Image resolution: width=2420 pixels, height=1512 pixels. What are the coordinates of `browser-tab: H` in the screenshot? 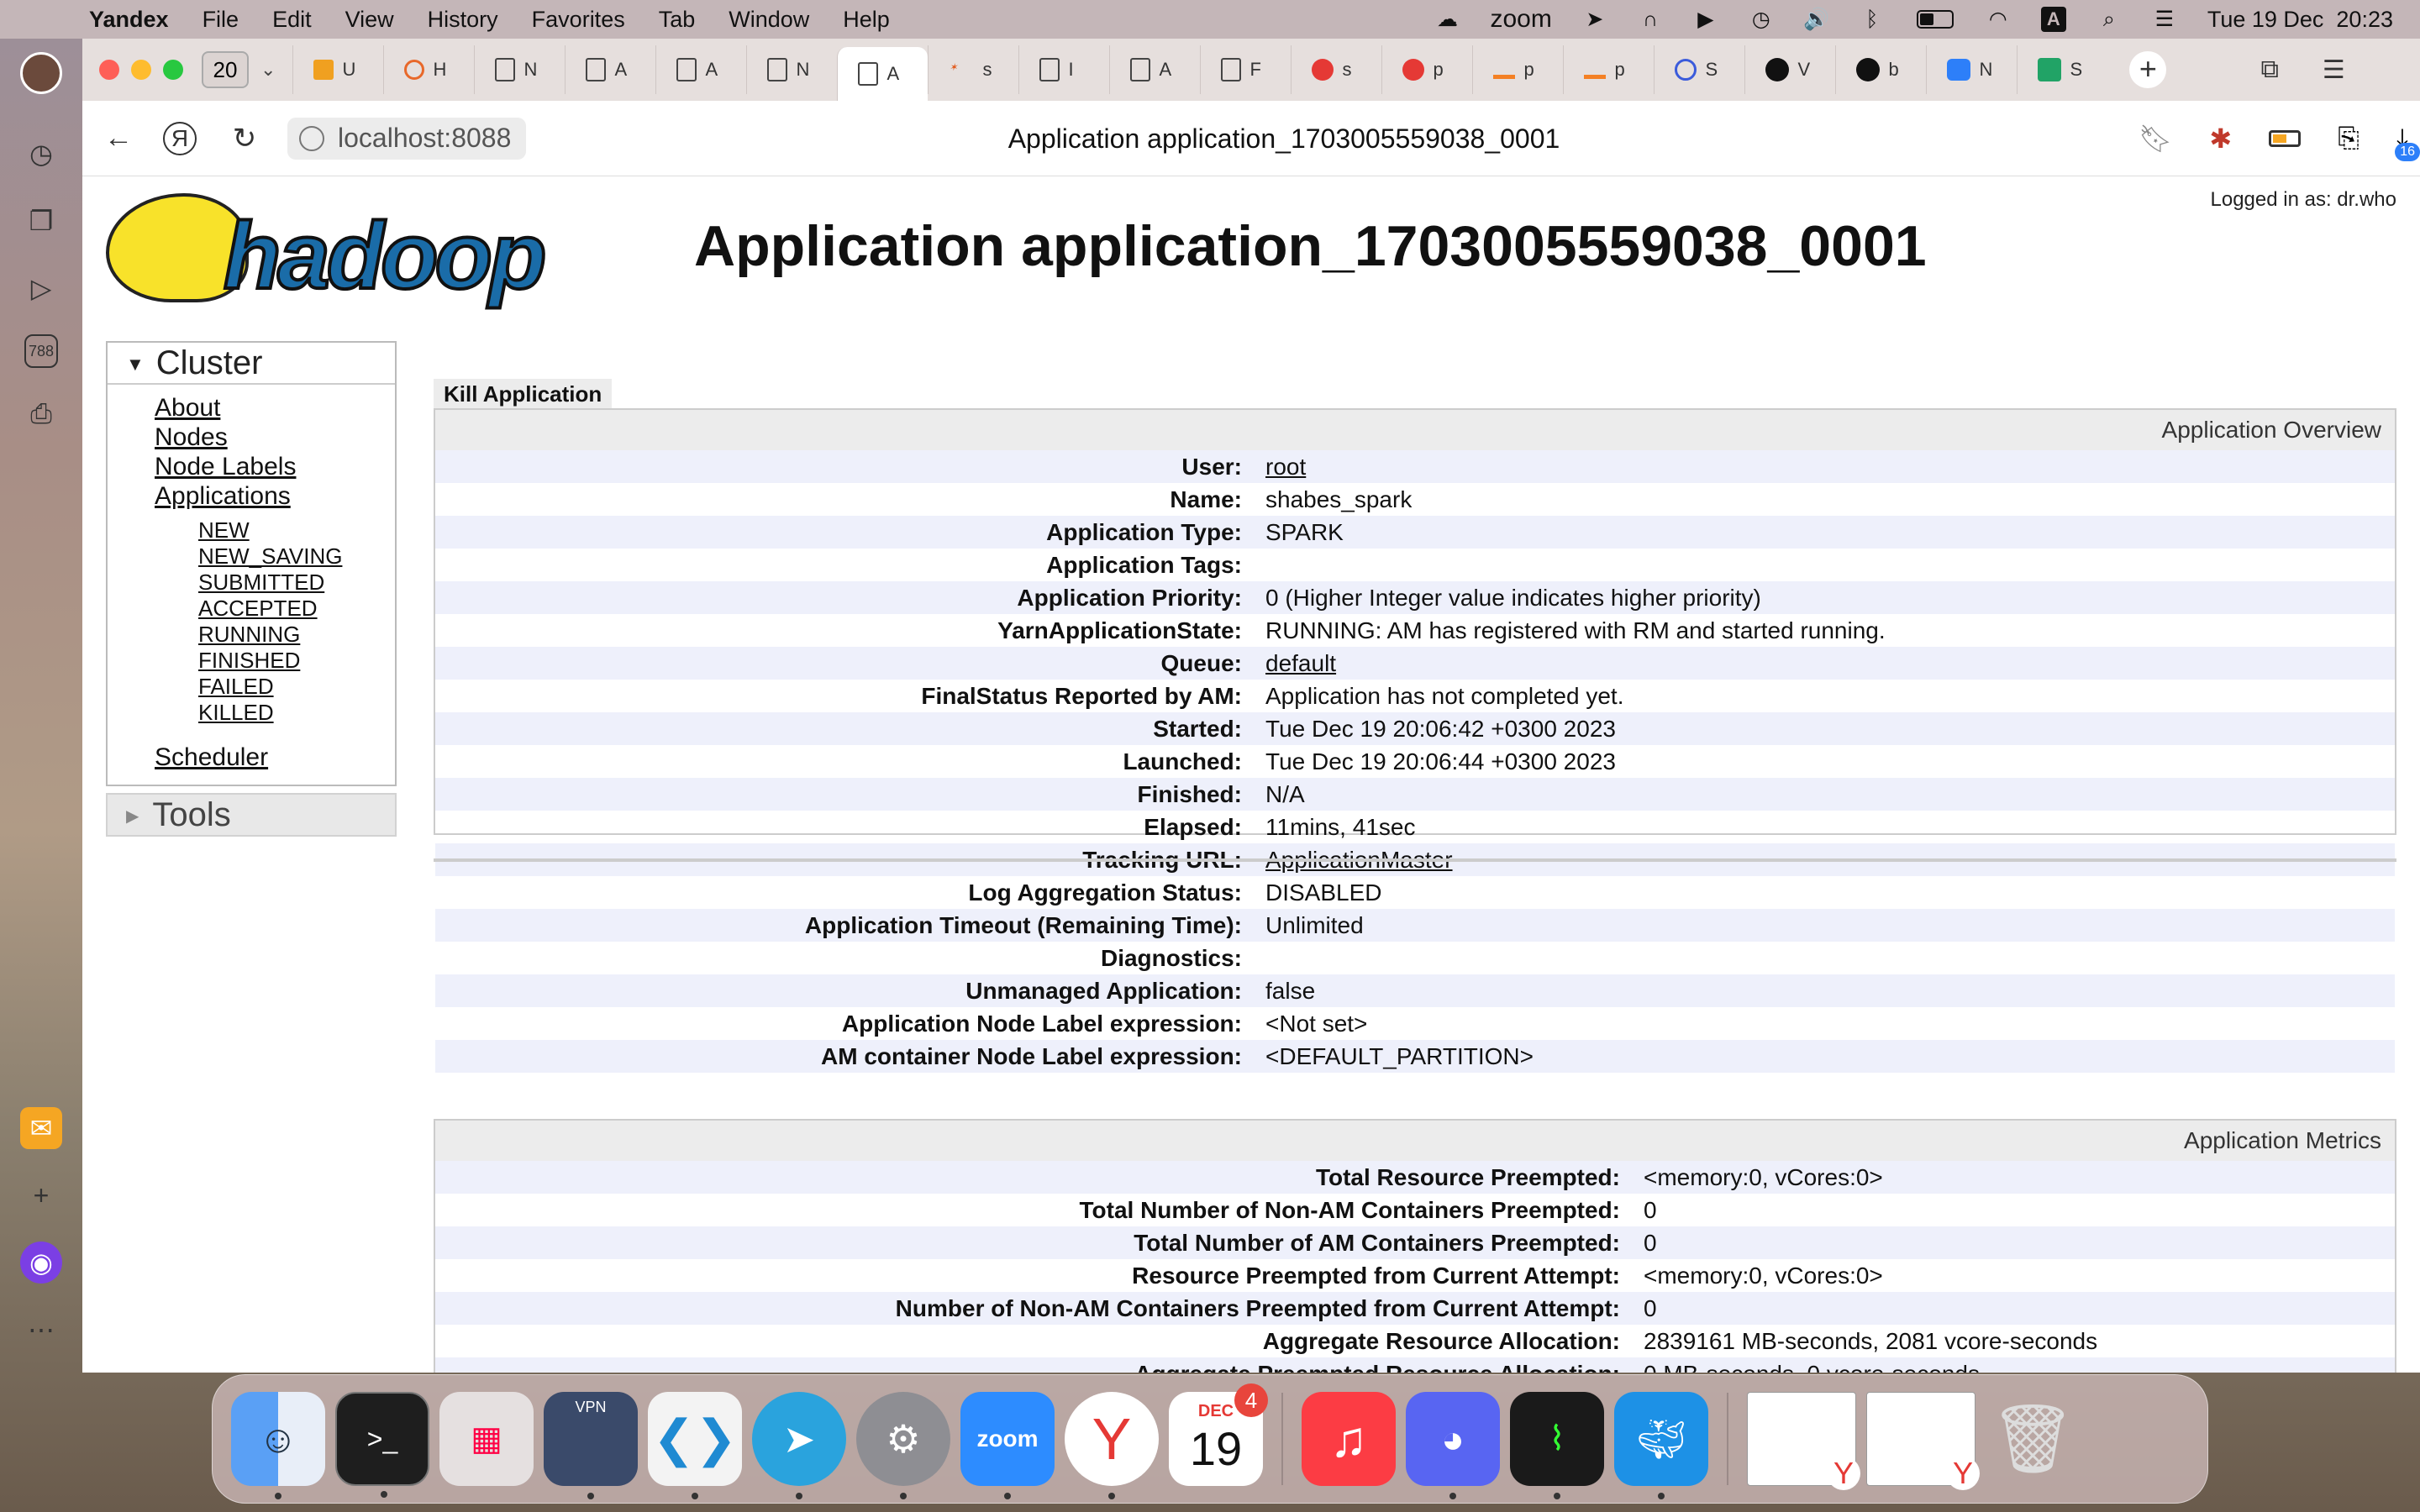 It's located at (428, 69).